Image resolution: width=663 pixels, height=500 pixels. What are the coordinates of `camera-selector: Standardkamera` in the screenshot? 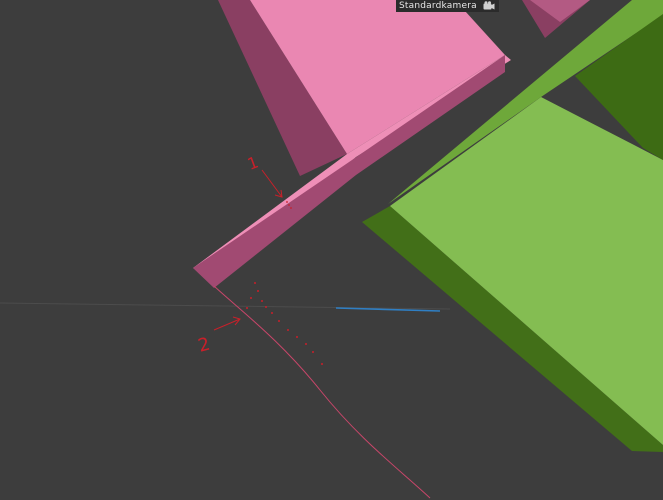 It's located at (447, 6).